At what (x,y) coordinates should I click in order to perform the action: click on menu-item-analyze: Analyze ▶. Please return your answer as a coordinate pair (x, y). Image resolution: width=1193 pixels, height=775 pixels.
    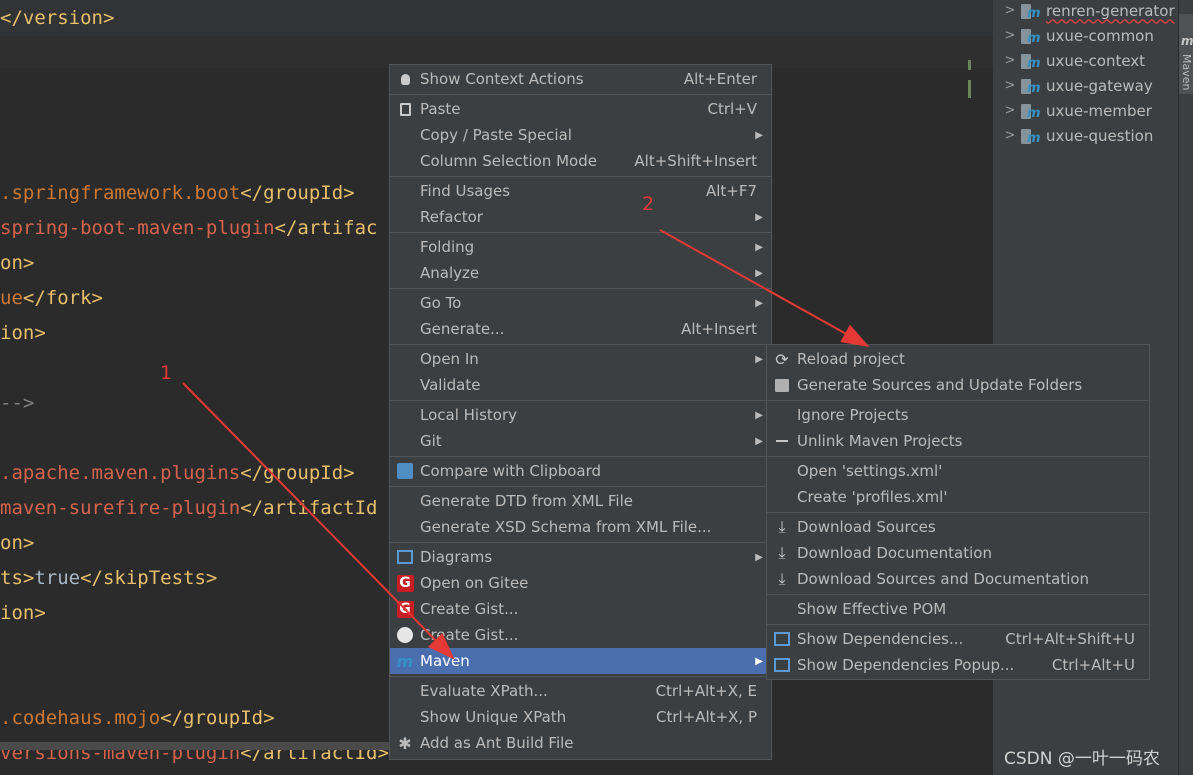
    Looking at the image, I should click on (580, 273).